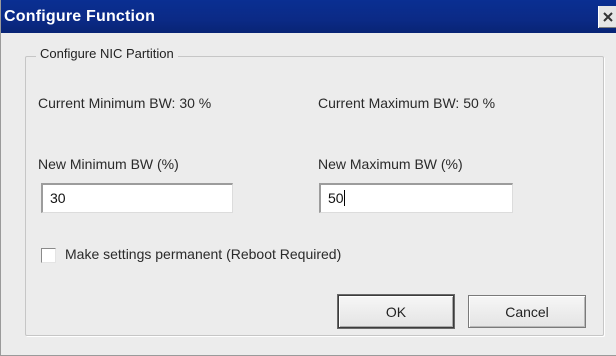  What do you see at coordinates (58, 198) in the screenshot?
I see `new-minimum-bw-value: 30` at bounding box center [58, 198].